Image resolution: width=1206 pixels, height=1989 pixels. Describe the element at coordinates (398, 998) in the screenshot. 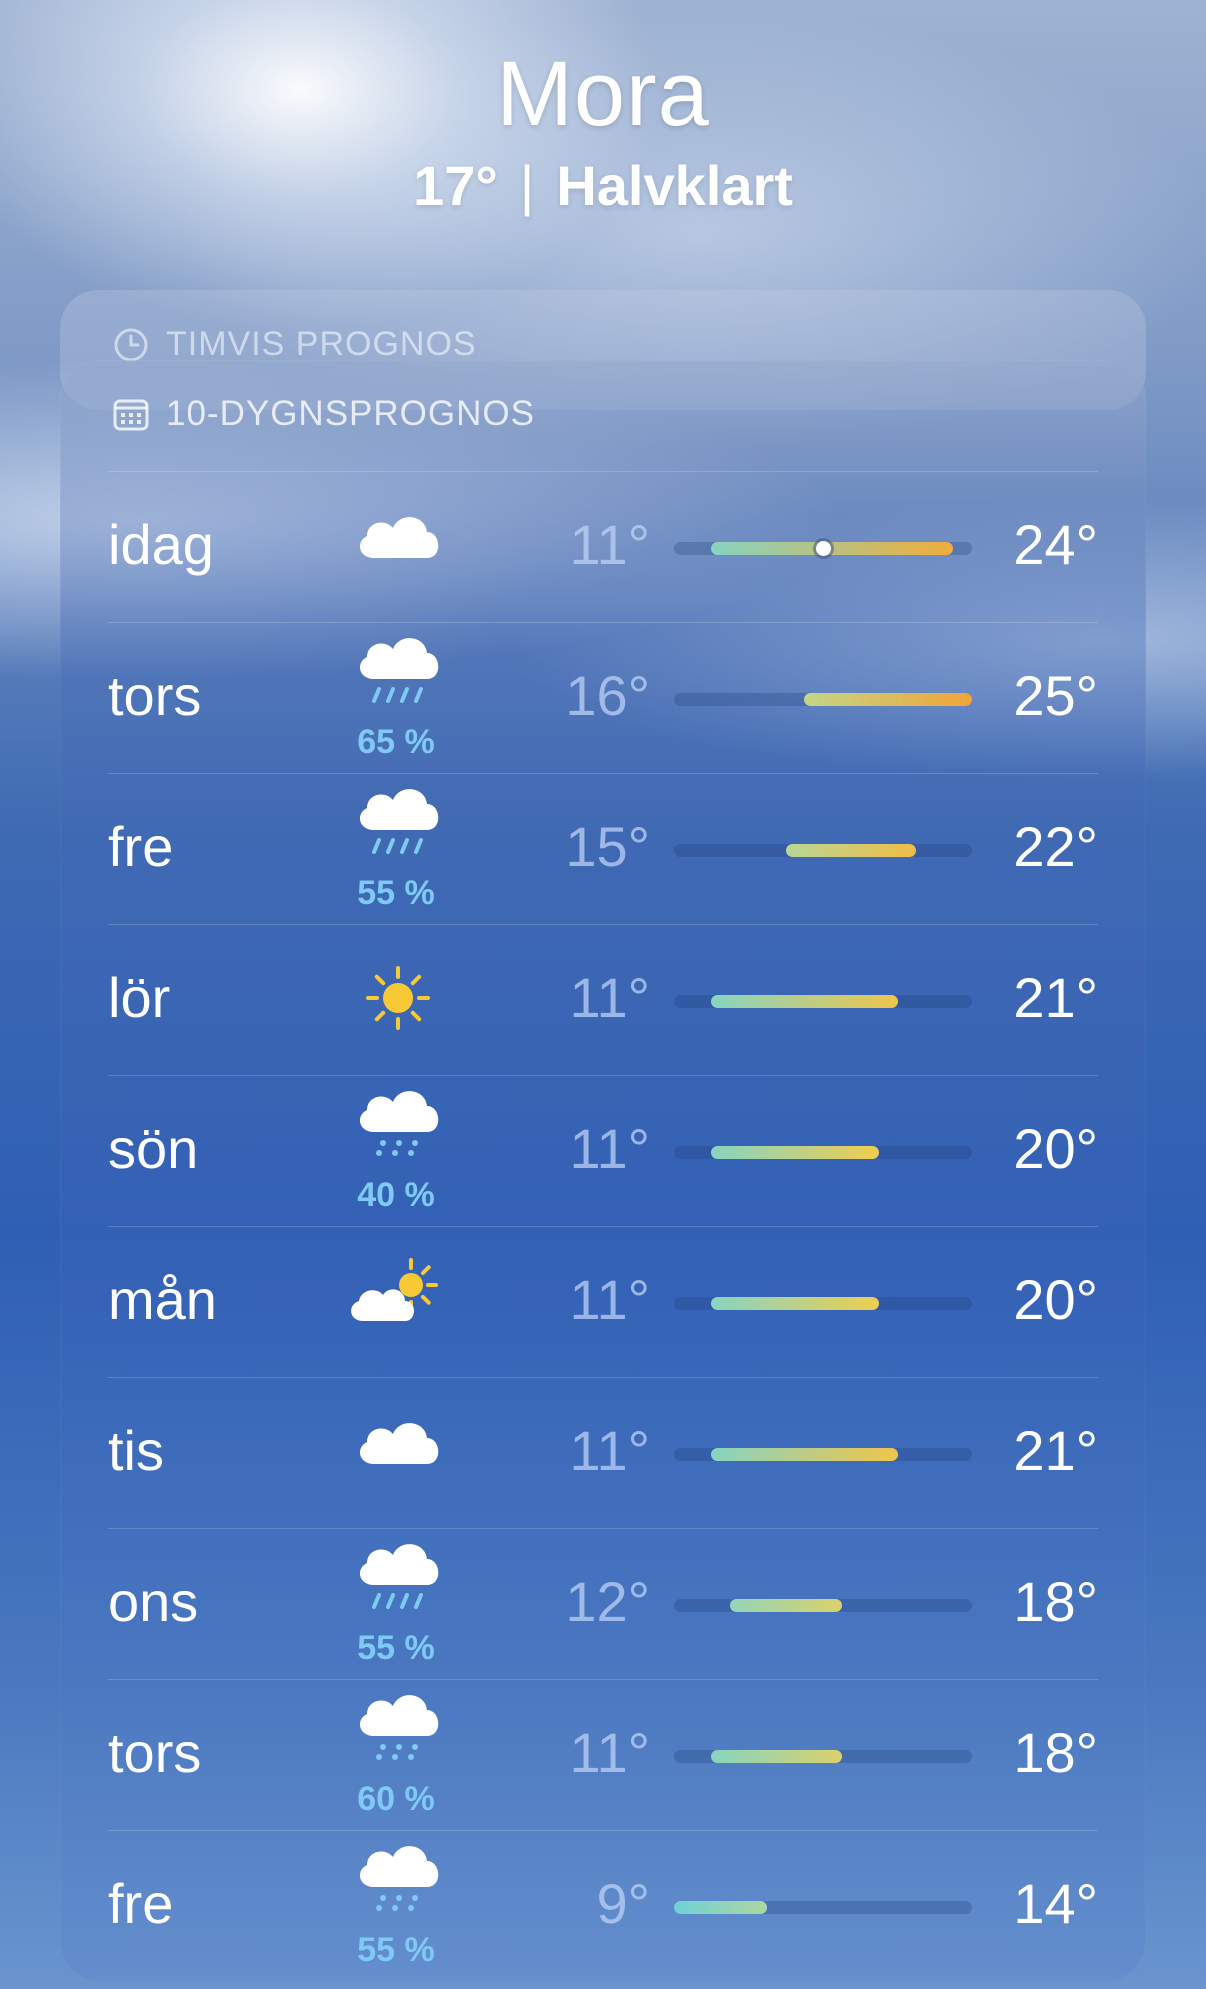

I see `sun-icon` at that location.